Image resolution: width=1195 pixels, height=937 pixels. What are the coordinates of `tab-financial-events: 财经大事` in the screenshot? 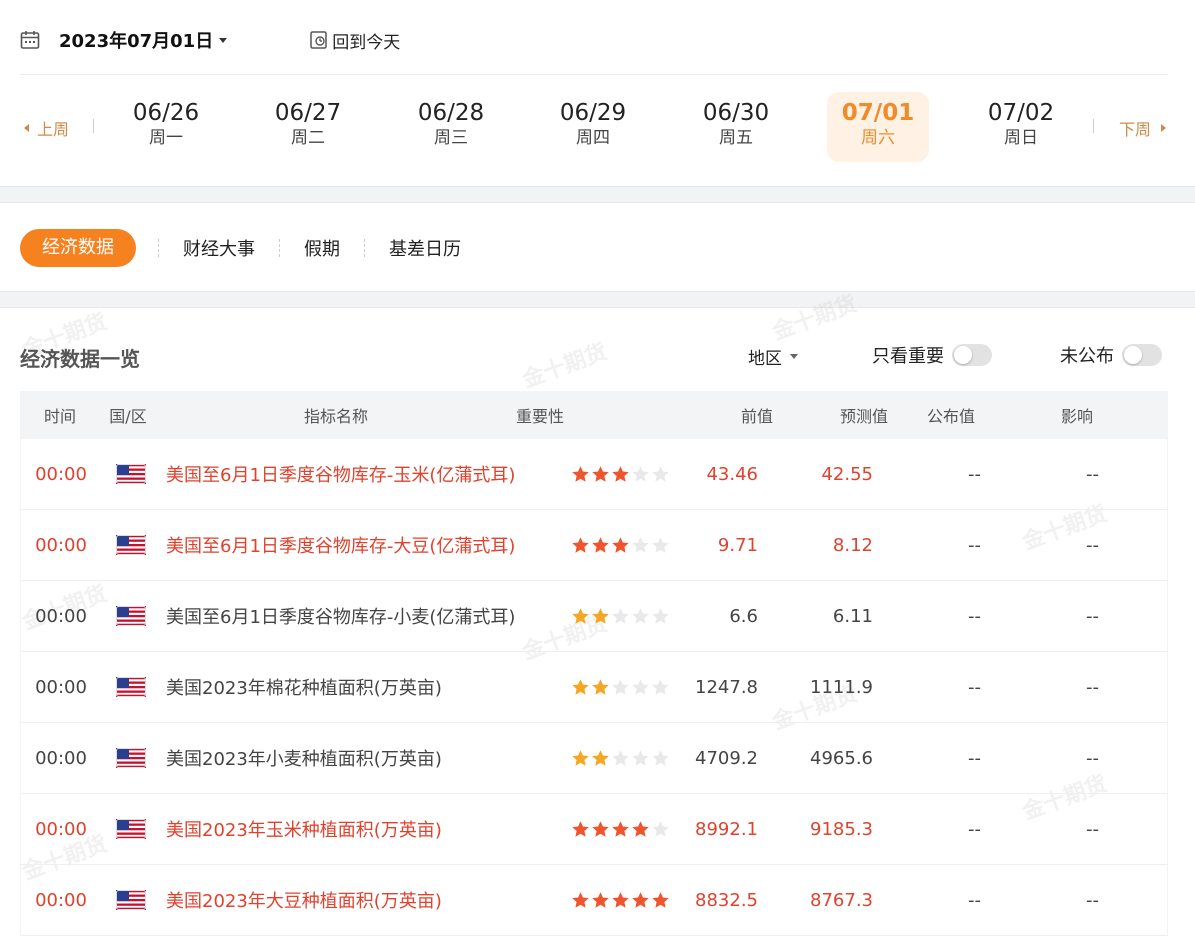 It's located at (219, 248).